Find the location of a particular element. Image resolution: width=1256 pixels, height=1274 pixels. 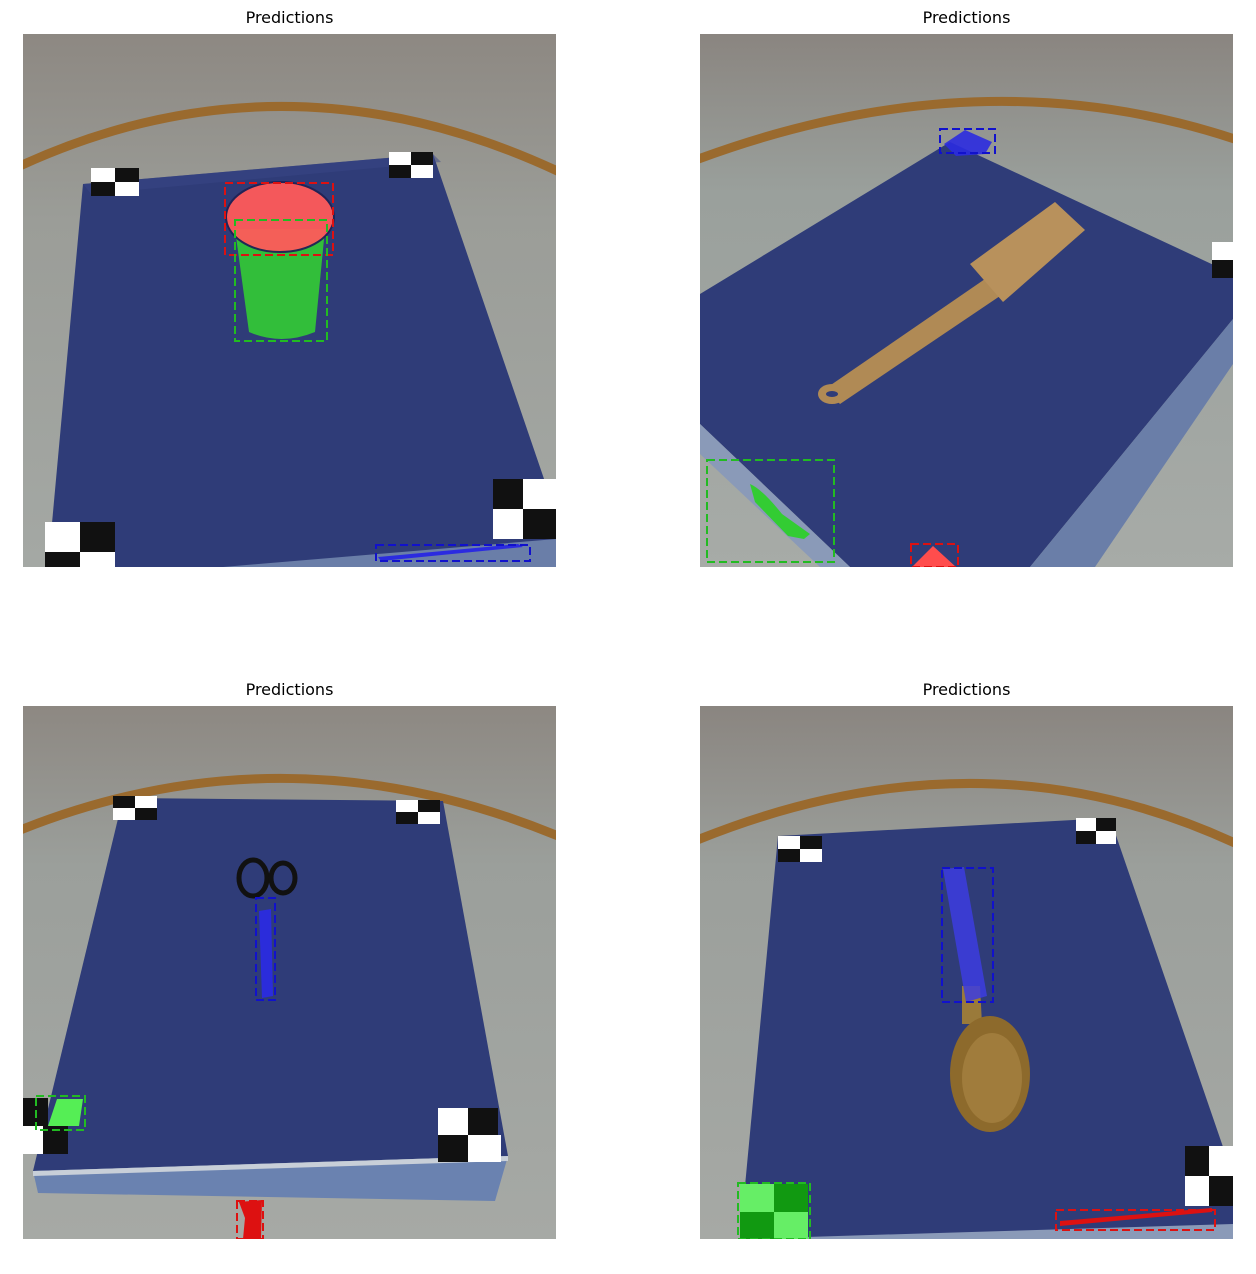

mask-red is located at coordinates (280, 217).